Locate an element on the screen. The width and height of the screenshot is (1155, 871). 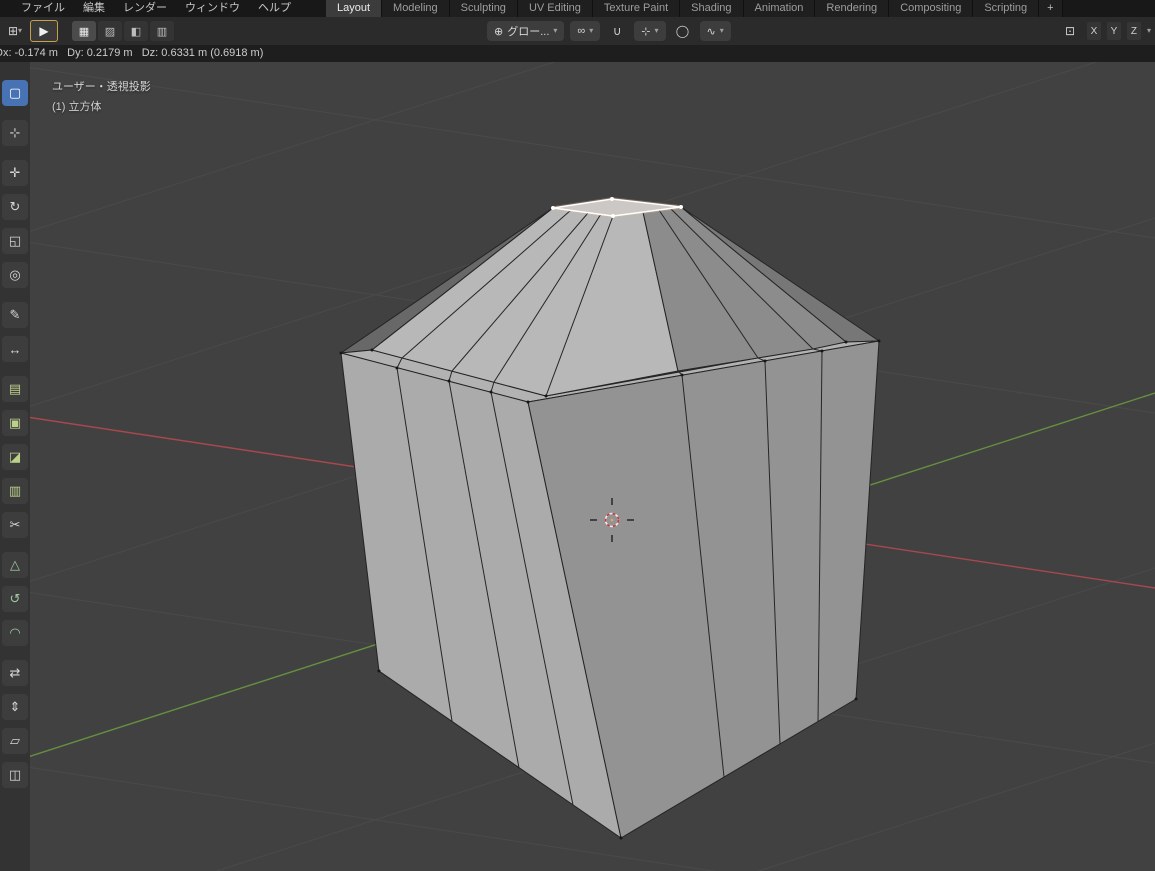
workspace-tab-texture-paint: Texture Paint is located at coordinates (636, 8).